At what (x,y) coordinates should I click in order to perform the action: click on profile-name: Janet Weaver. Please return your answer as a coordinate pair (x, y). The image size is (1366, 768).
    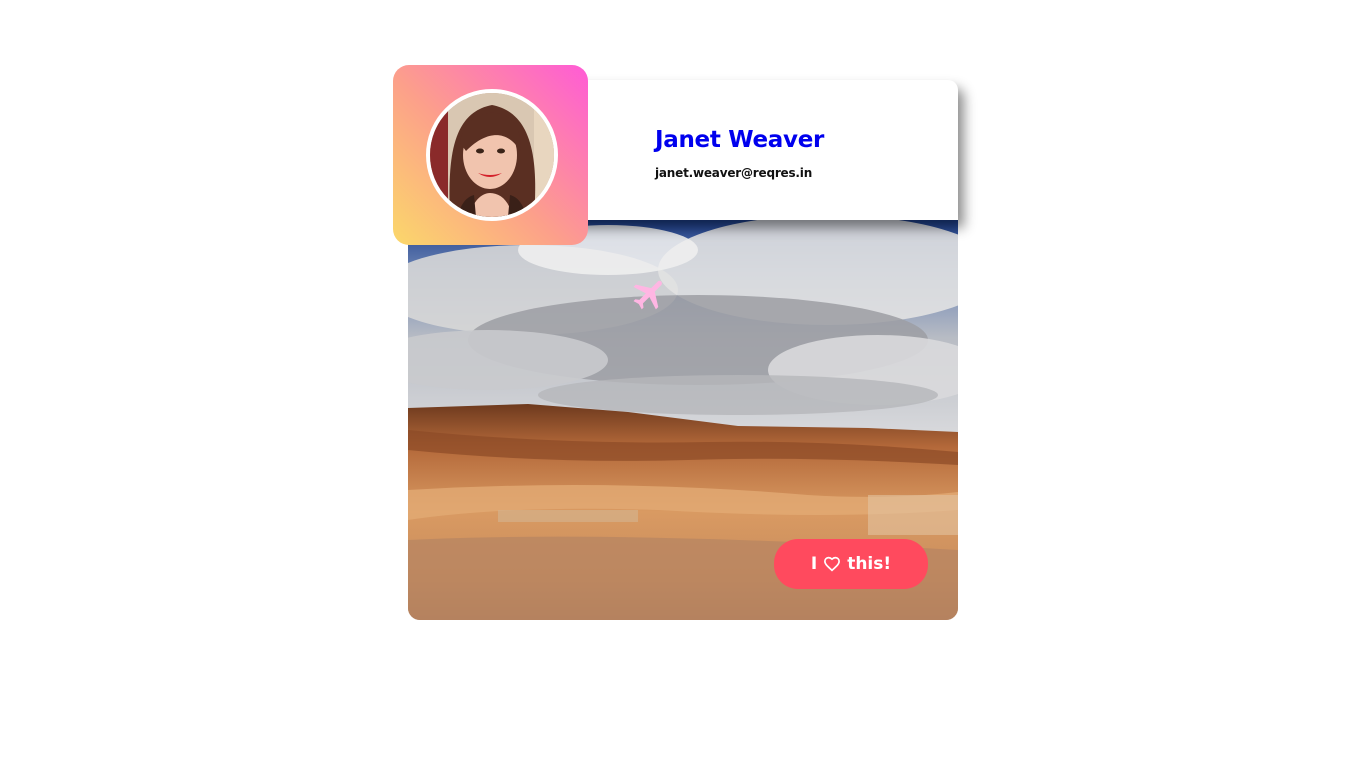
    Looking at the image, I should click on (740, 140).